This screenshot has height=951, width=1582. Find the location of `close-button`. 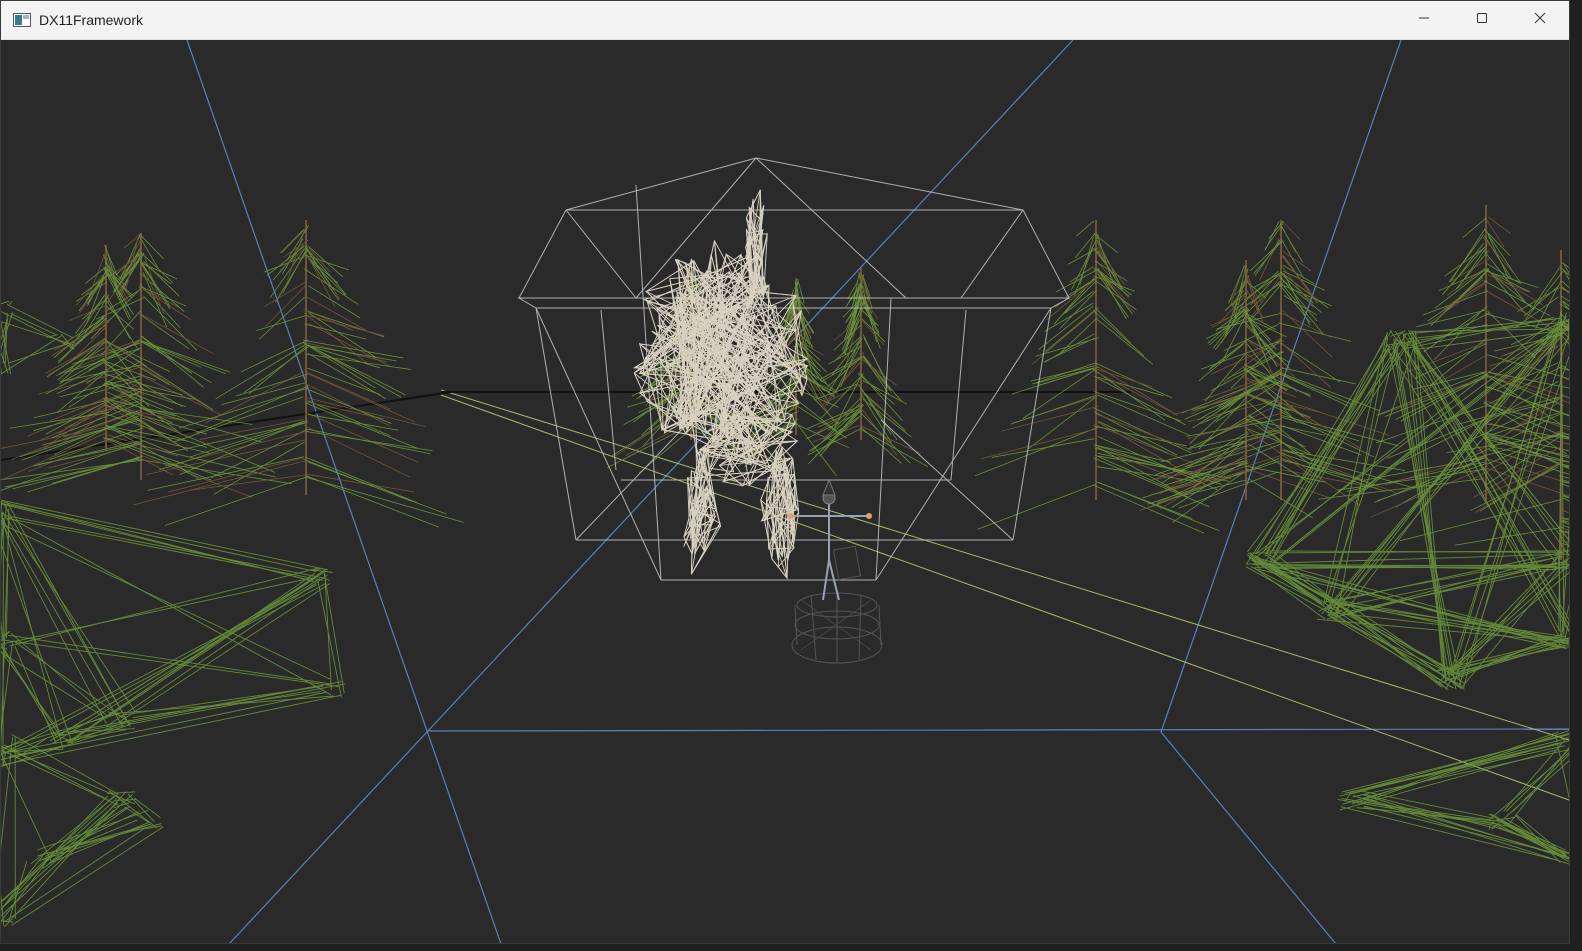

close-button is located at coordinates (1540, 20).